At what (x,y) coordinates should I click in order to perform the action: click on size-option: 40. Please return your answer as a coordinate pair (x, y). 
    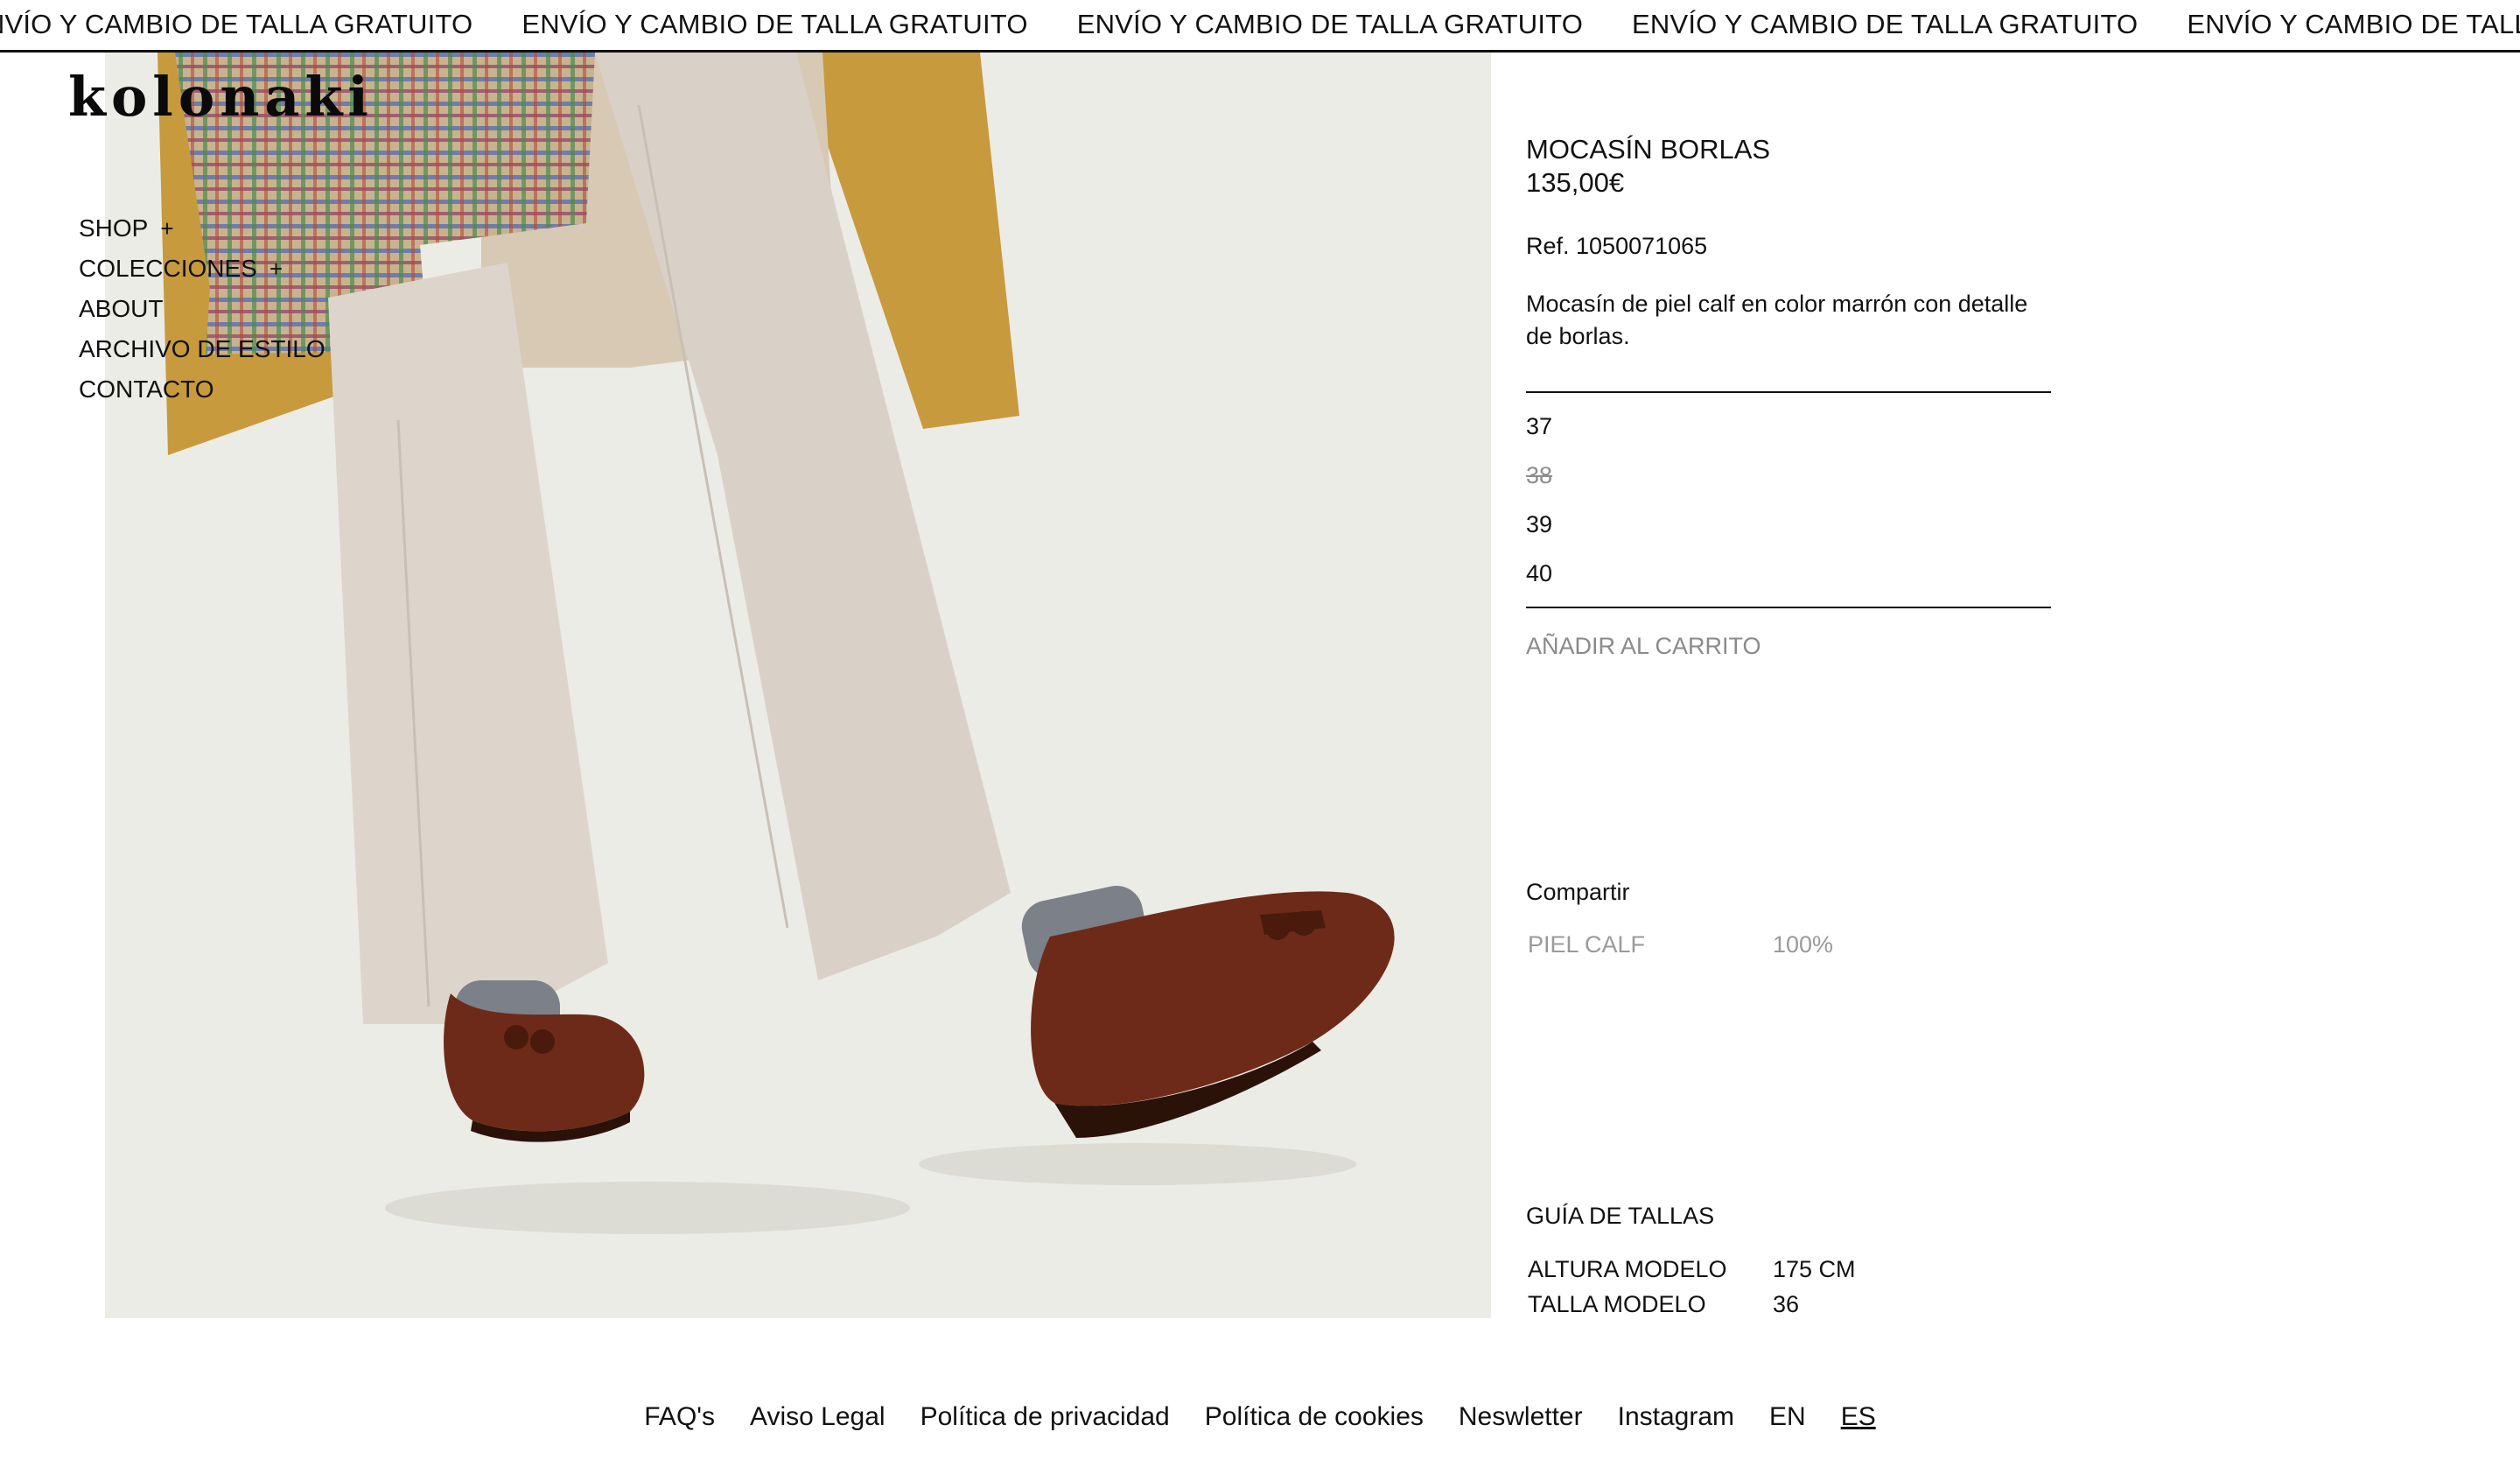
    Looking at the image, I should click on (1788, 574).